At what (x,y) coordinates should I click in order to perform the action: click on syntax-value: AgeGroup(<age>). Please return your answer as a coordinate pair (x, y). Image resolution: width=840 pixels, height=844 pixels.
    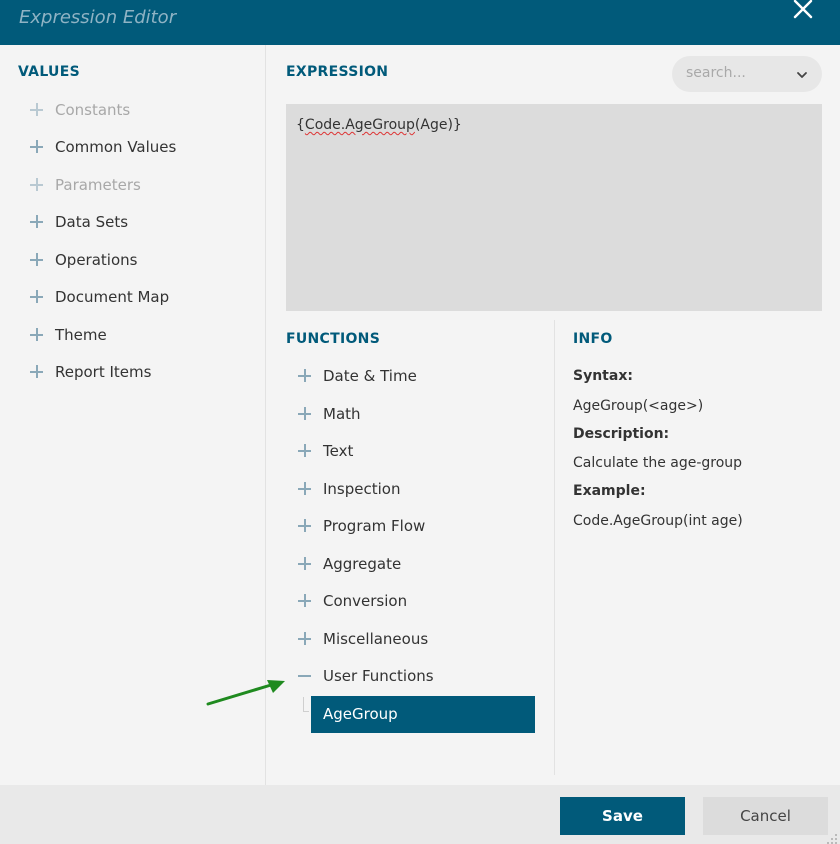
    Looking at the image, I should click on (638, 406).